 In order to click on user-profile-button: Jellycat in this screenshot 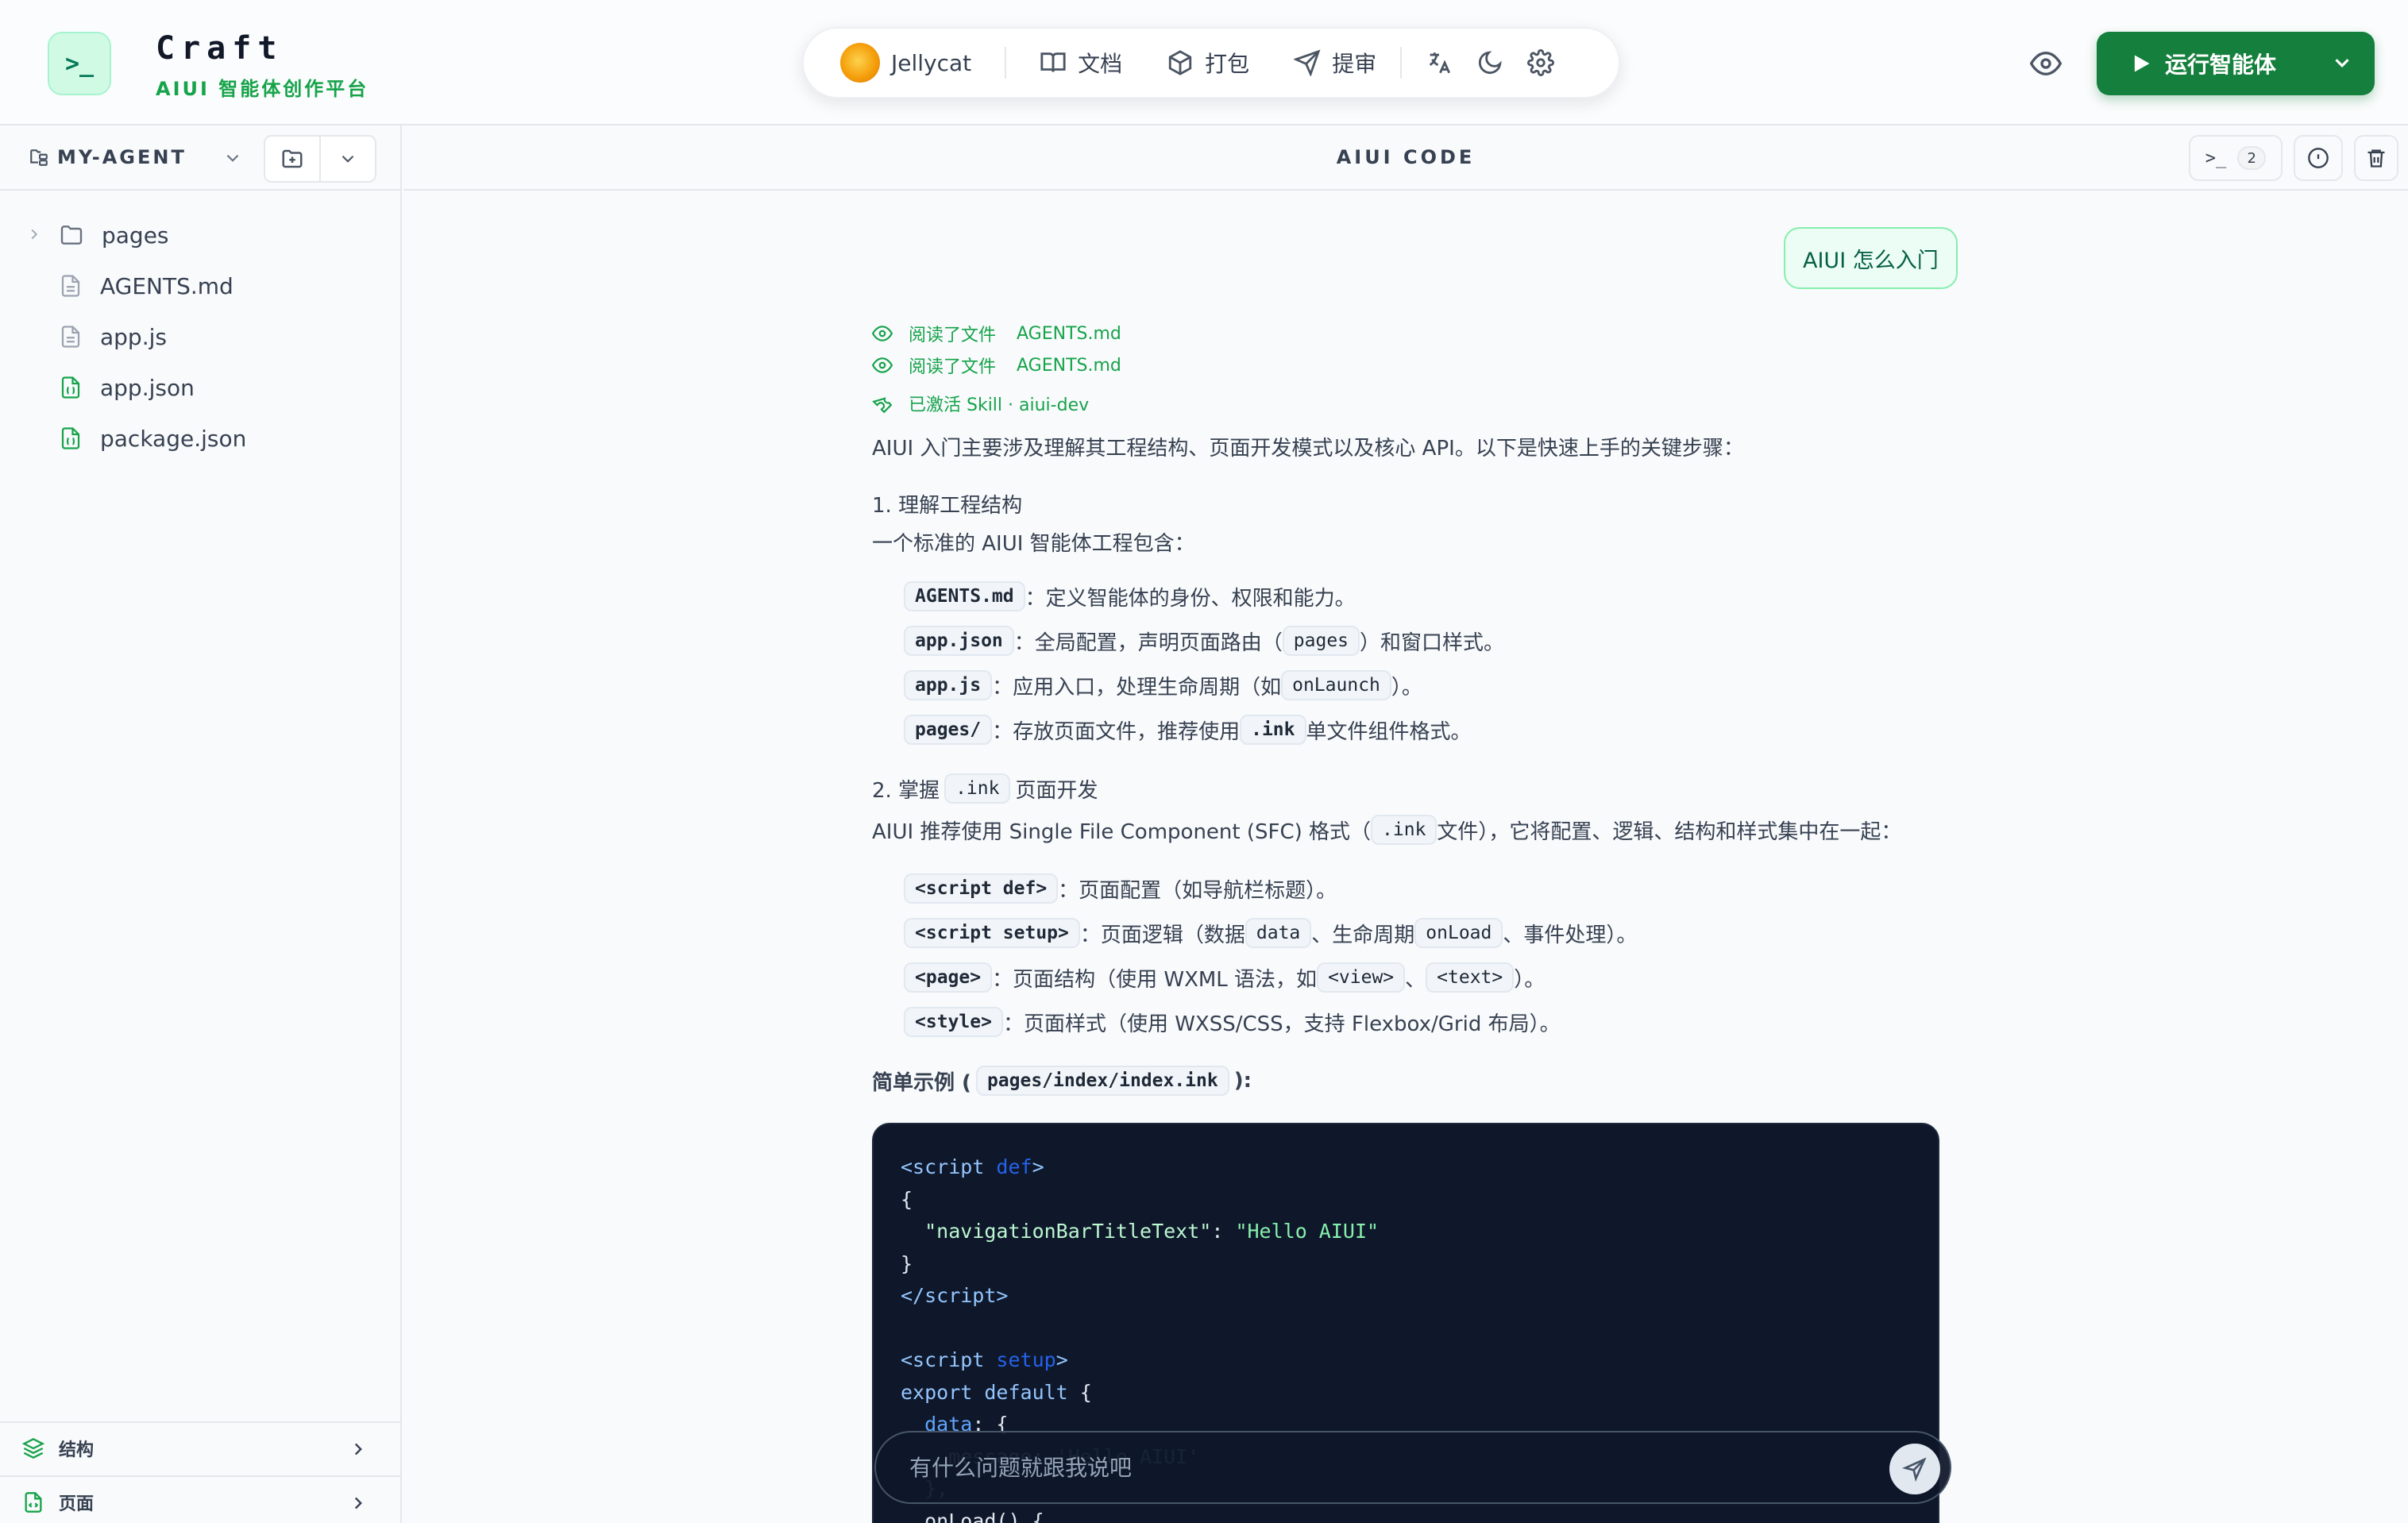, I will do `click(905, 63)`.